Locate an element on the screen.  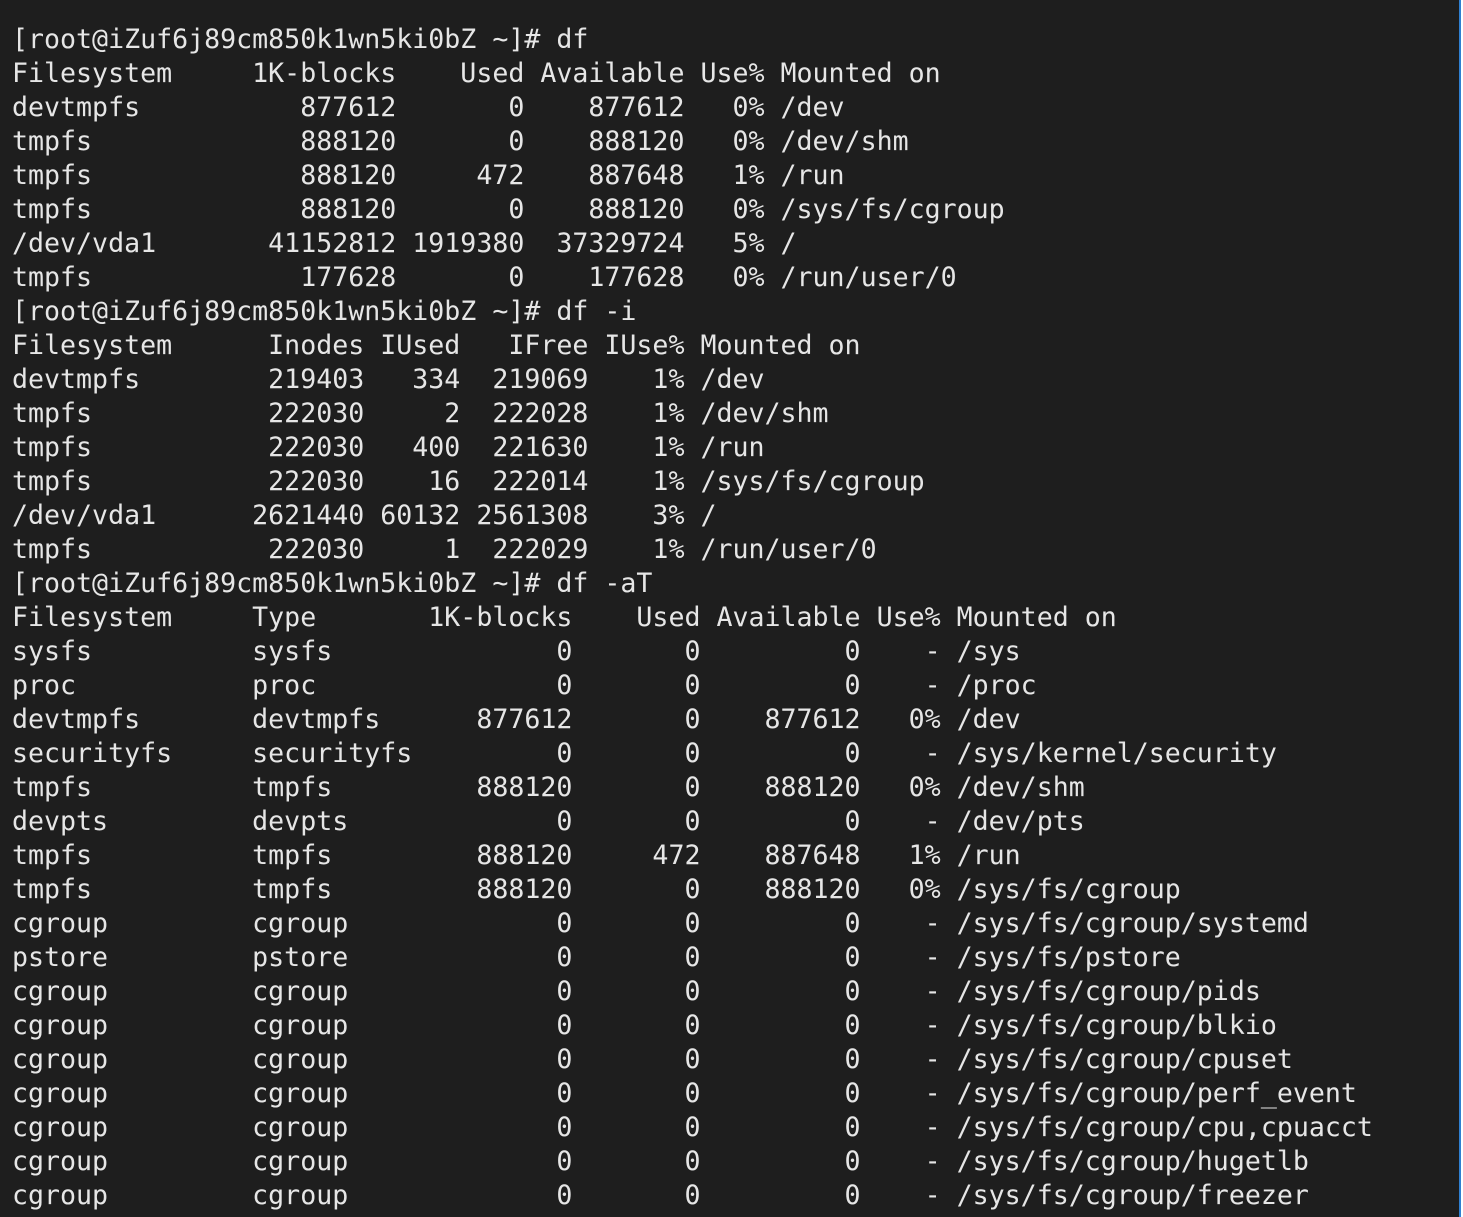
df-i-row: tmpfs 222030 16 222014 1% /sys/fs/cgroup is located at coordinates (468, 481).